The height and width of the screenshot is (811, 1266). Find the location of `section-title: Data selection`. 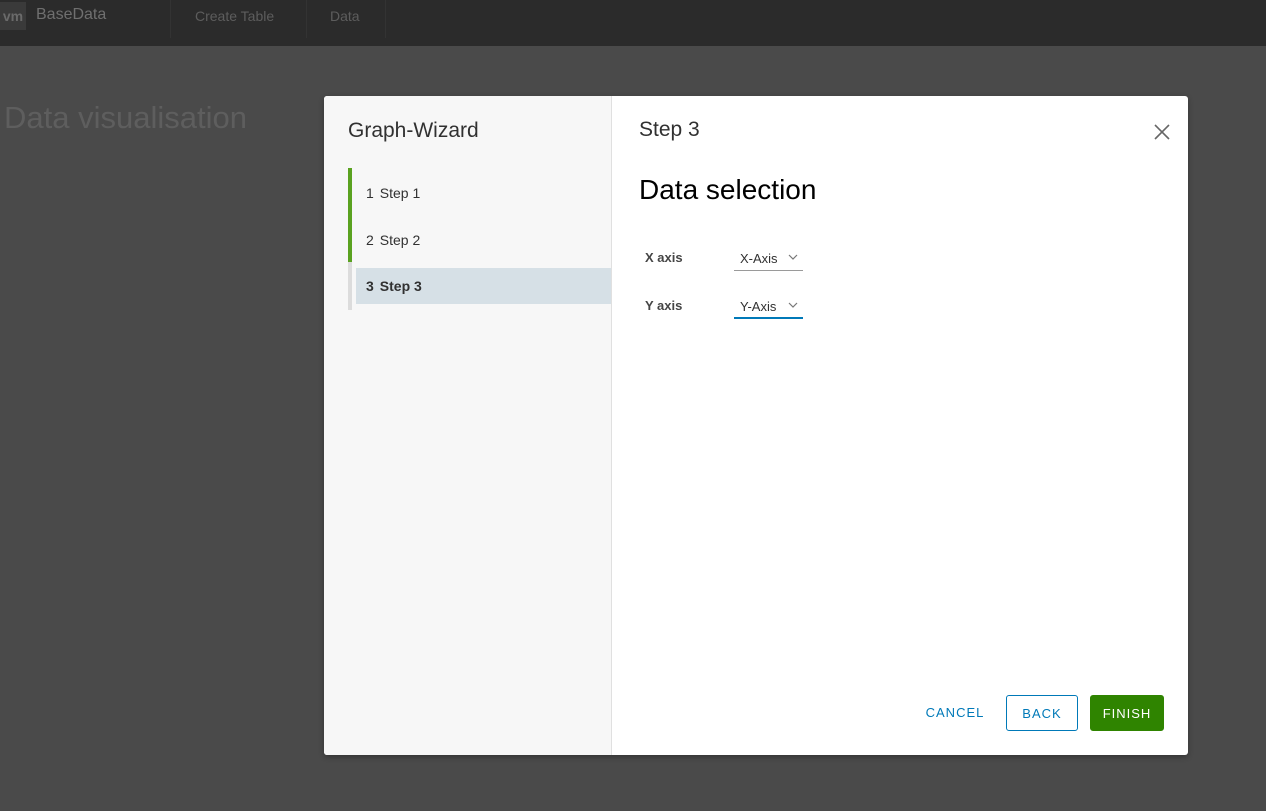

section-title: Data selection is located at coordinates (728, 189).